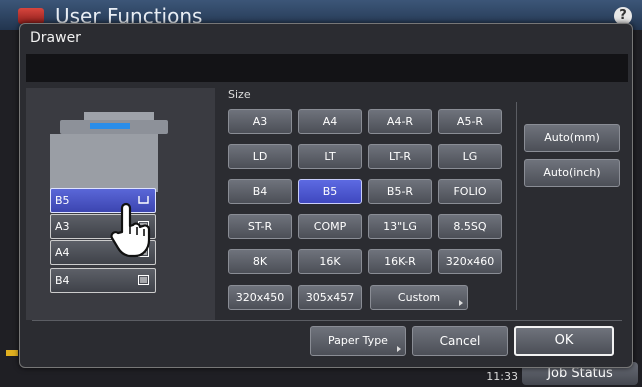 Image resolution: width=642 pixels, height=387 pixels. Describe the element at coordinates (400, 156) in the screenshot. I see `size-button-lt-r: LT-R` at that location.